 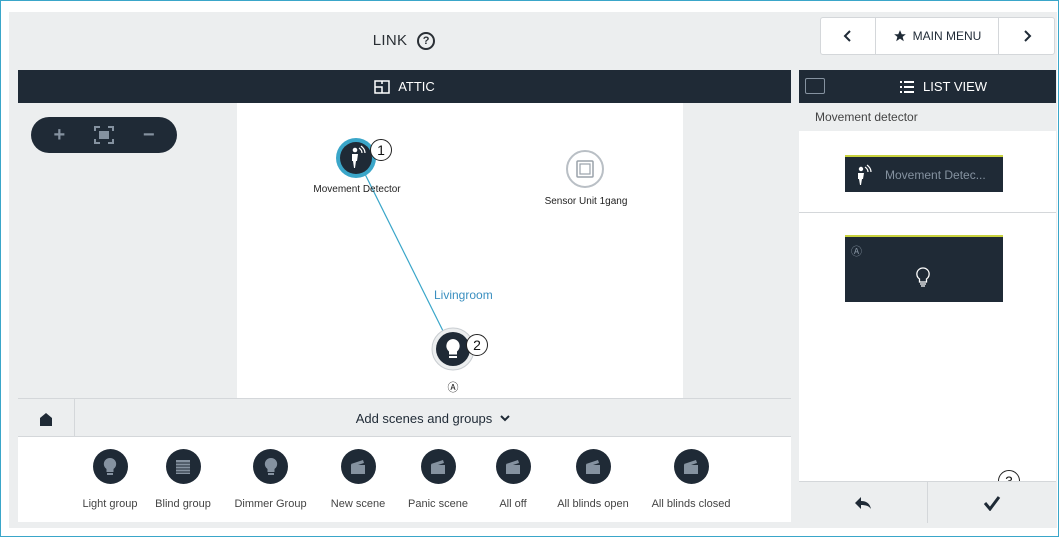 I want to click on callout-badge-2: 2, so click(x=477, y=345).